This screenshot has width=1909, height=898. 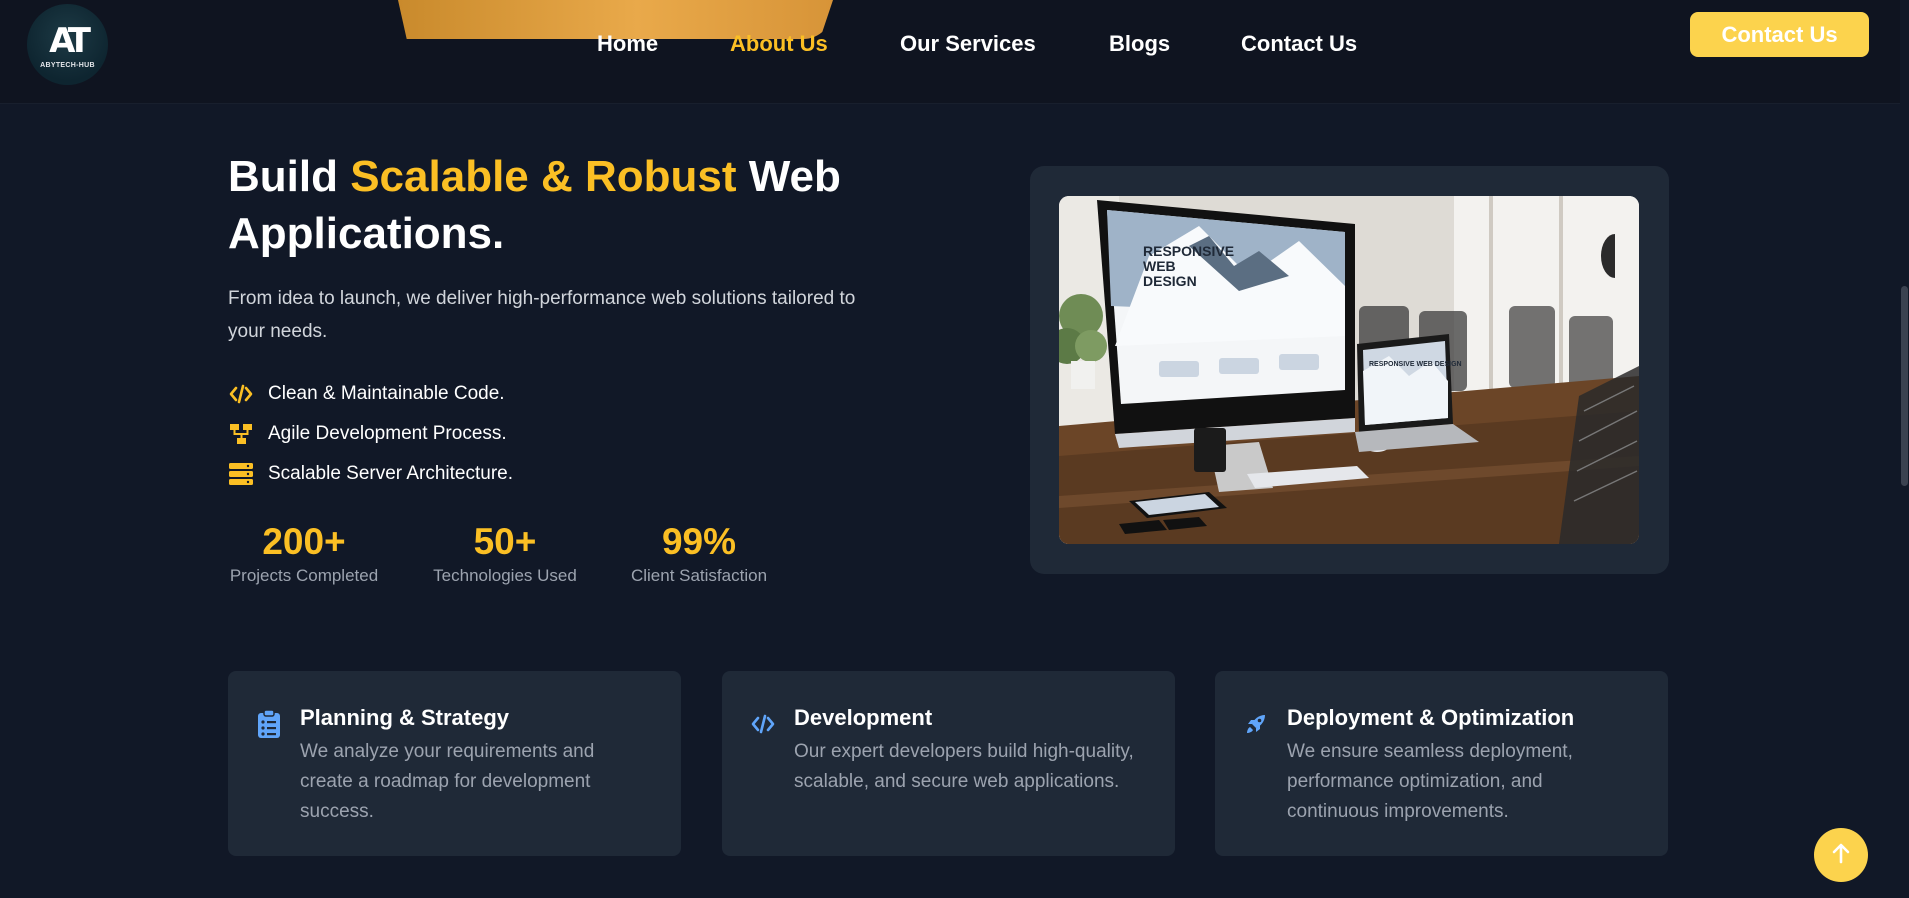 What do you see at coordinates (304, 575) in the screenshot?
I see `stat-label: Projects Completed` at bounding box center [304, 575].